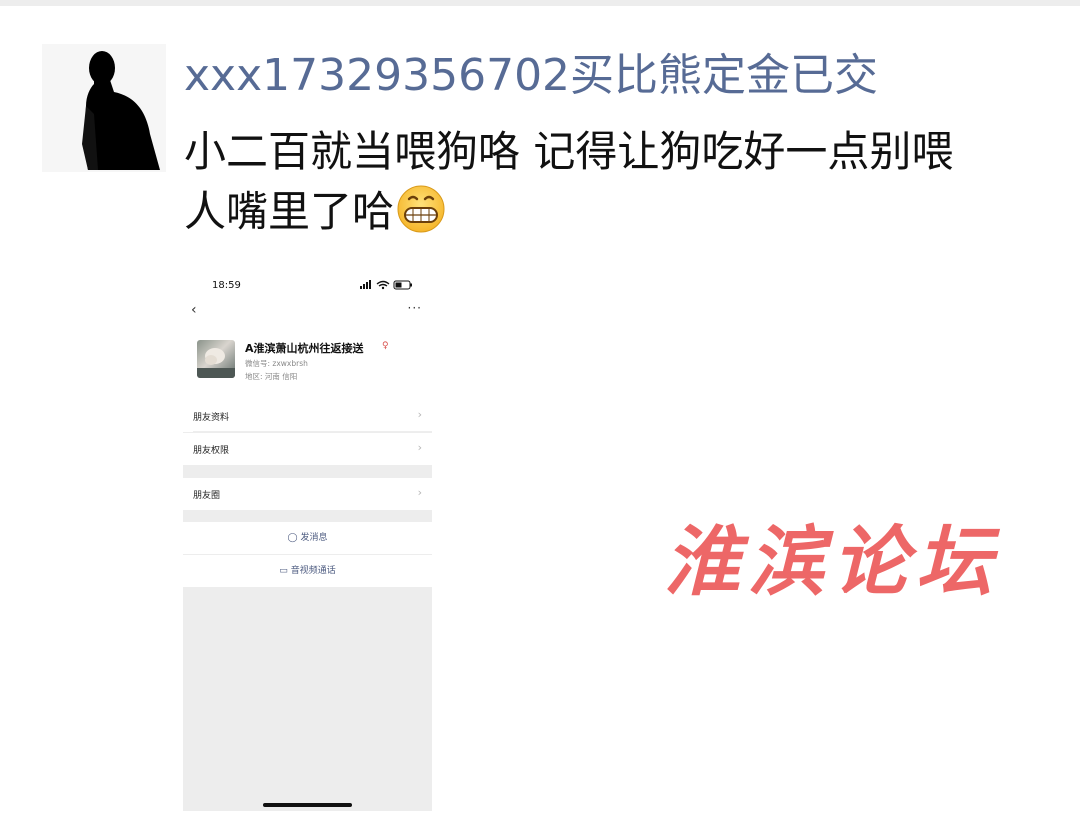  I want to click on menu-friend-info: 朋友资料 ›, so click(307, 416).